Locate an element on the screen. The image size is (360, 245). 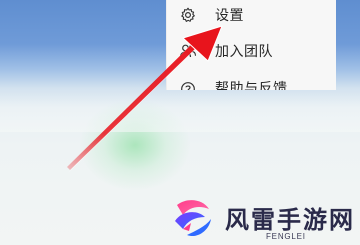
watermark-subtitle: FENGLEI is located at coordinates (286, 236).